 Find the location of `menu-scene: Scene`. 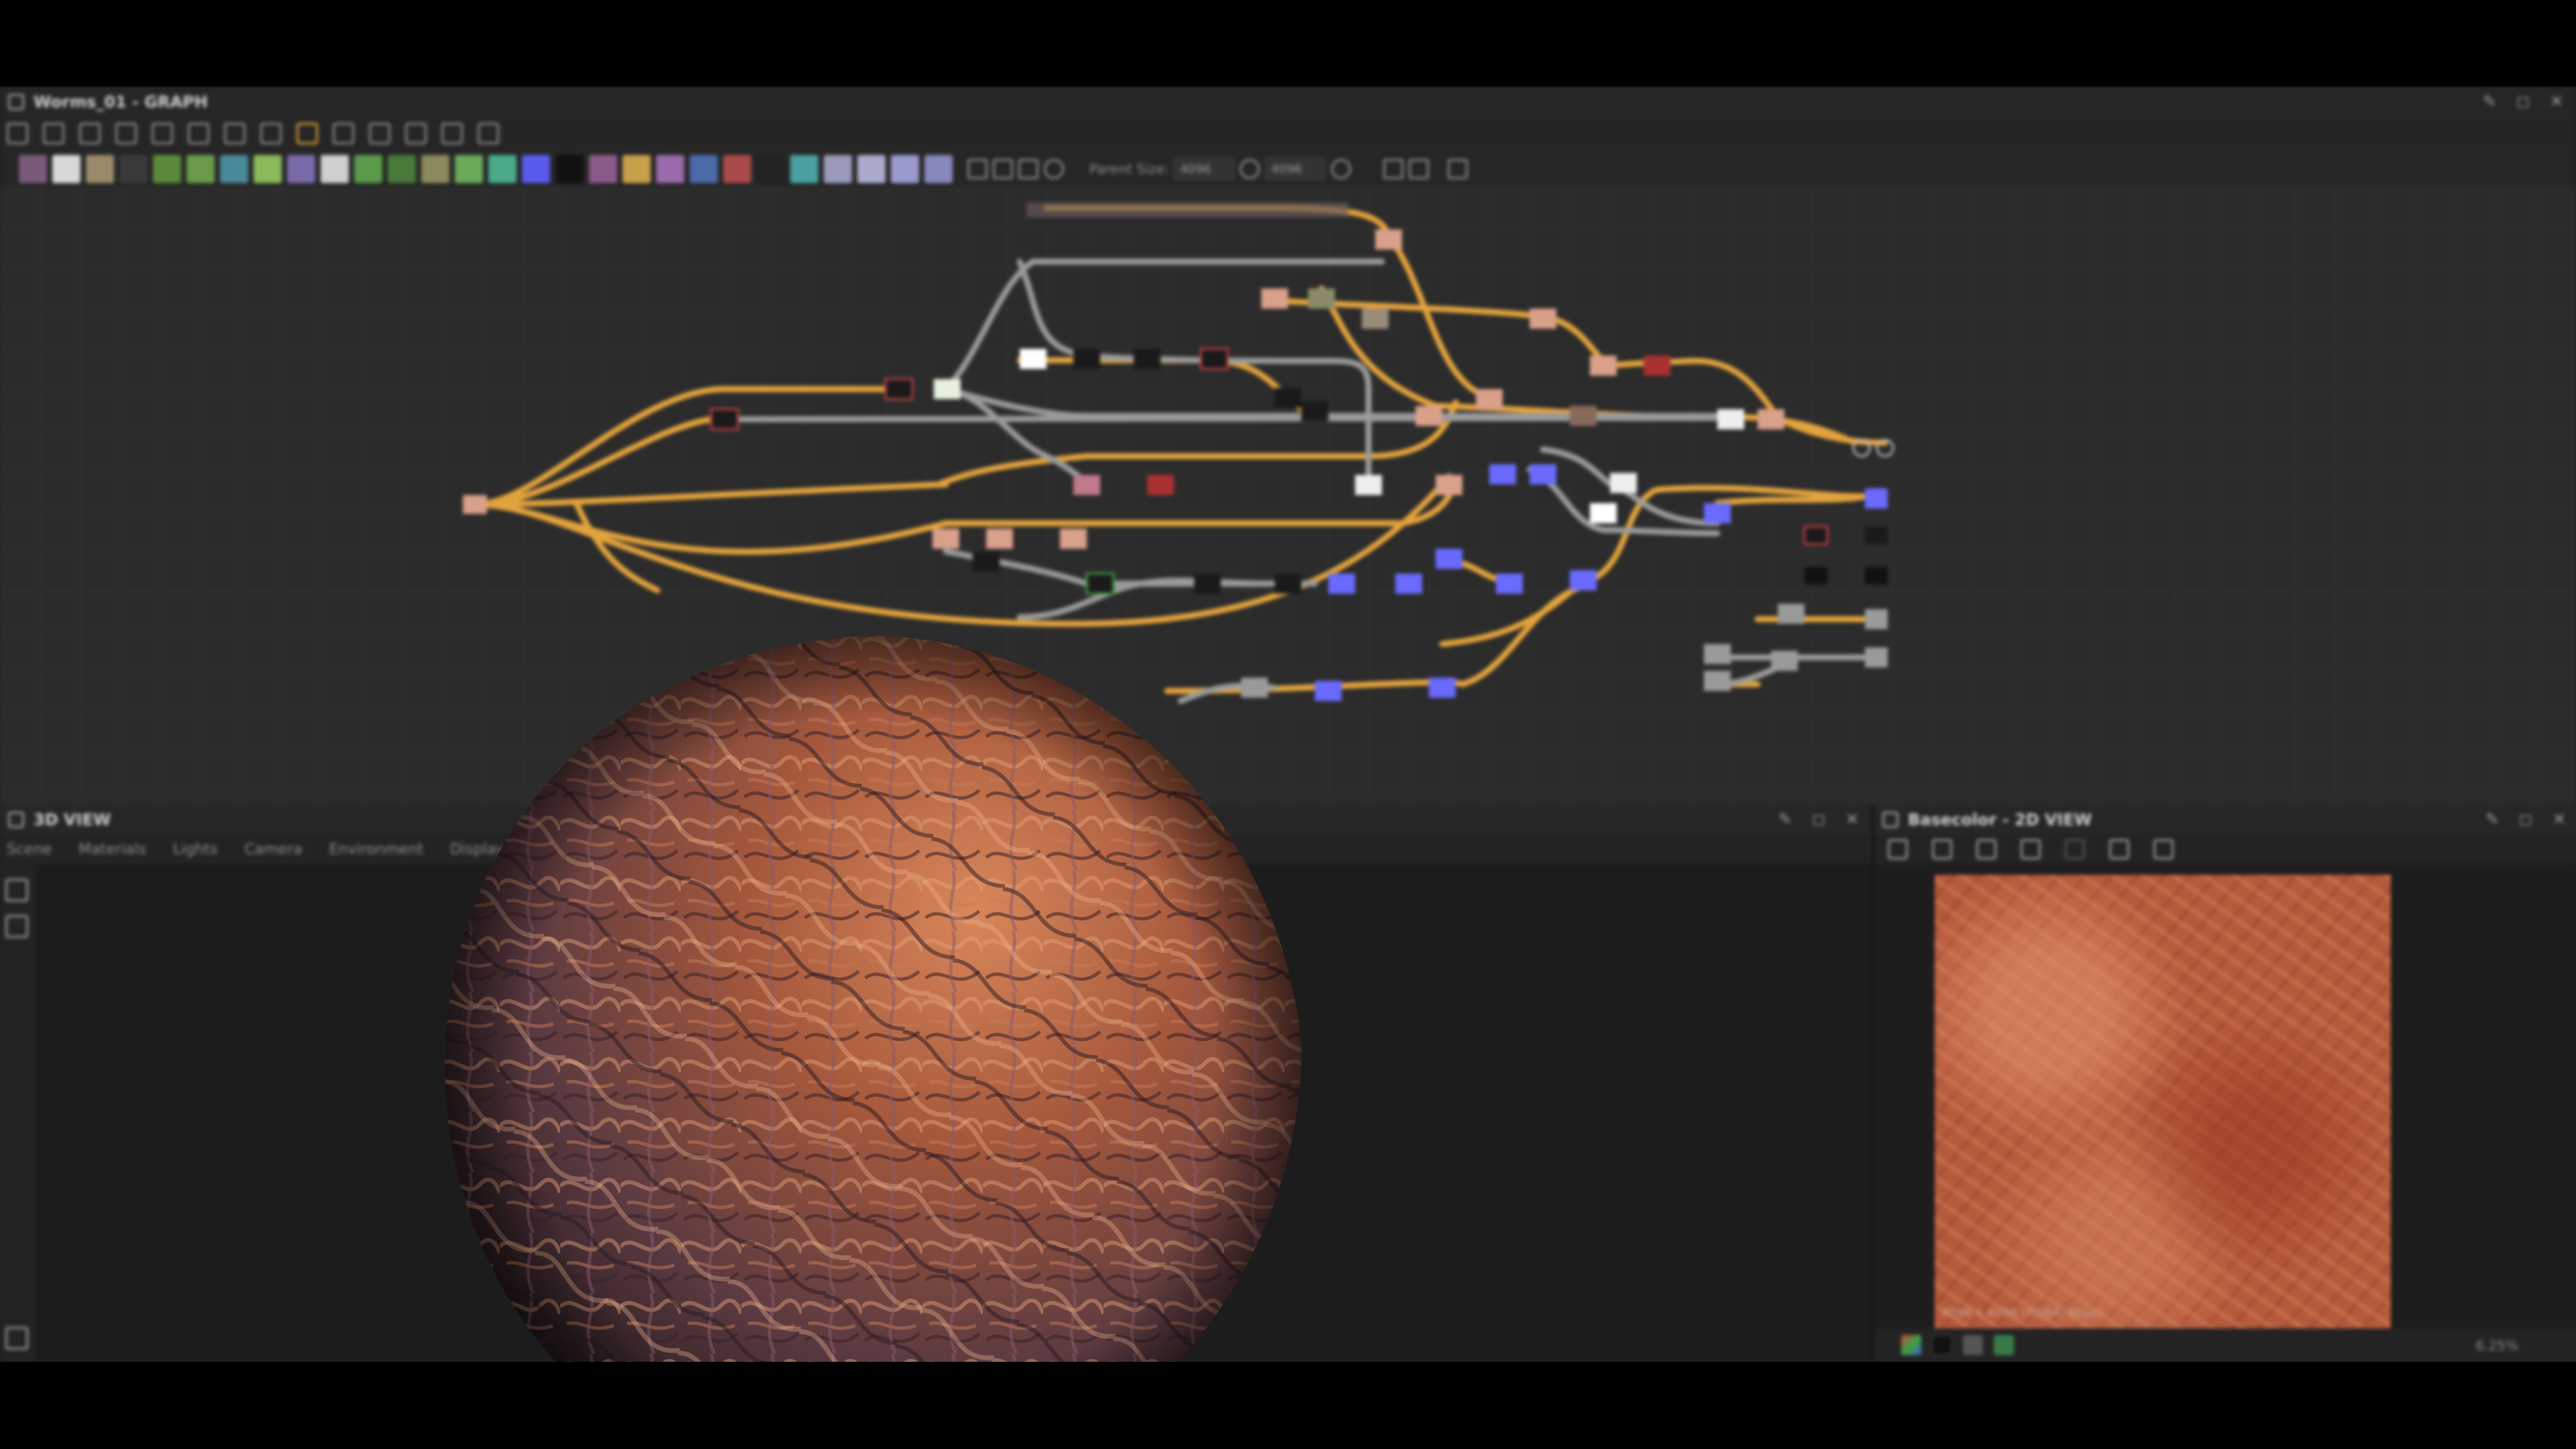

menu-scene: Scene is located at coordinates (29, 849).